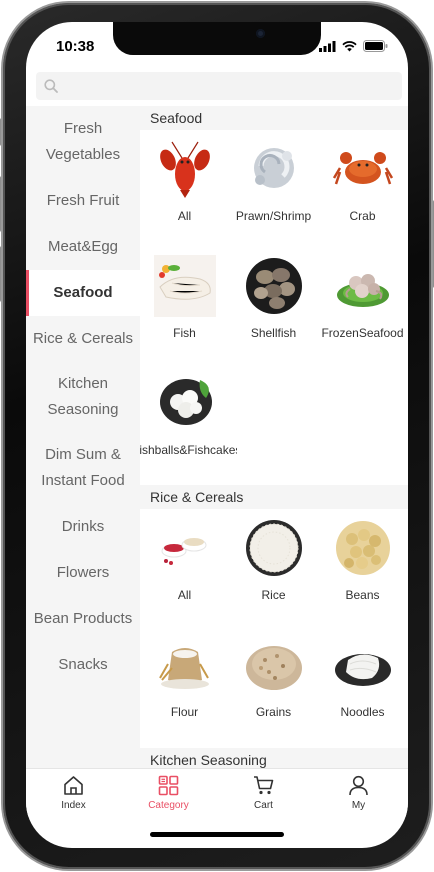 The image size is (434, 872). What do you see at coordinates (185, 169) in the screenshot?
I see `lobster-icon` at bounding box center [185, 169].